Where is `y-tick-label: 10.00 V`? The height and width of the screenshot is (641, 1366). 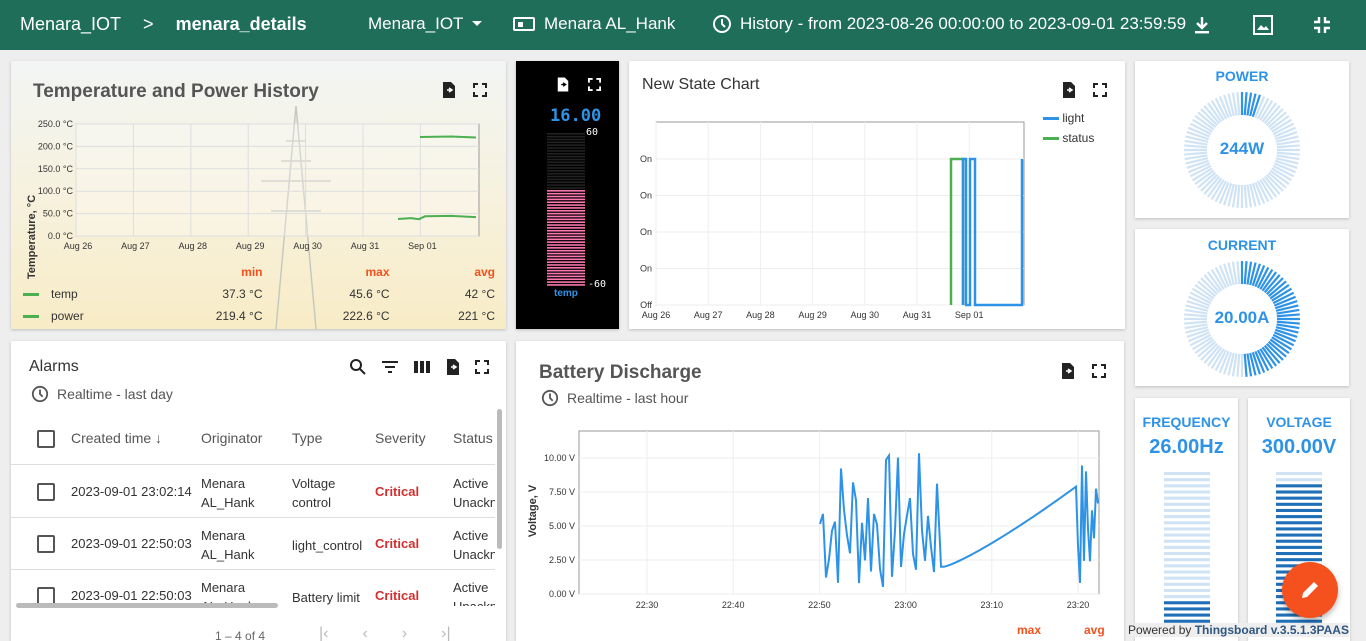 y-tick-label: 10.00 V is located at coordinates (559, 458).